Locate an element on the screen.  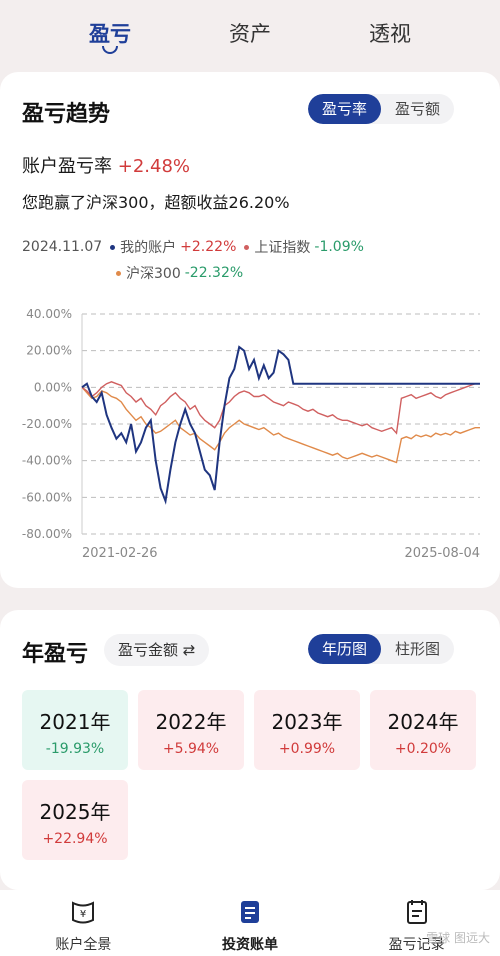
tab-assets: 资产 is located at coordinates (250, 33).